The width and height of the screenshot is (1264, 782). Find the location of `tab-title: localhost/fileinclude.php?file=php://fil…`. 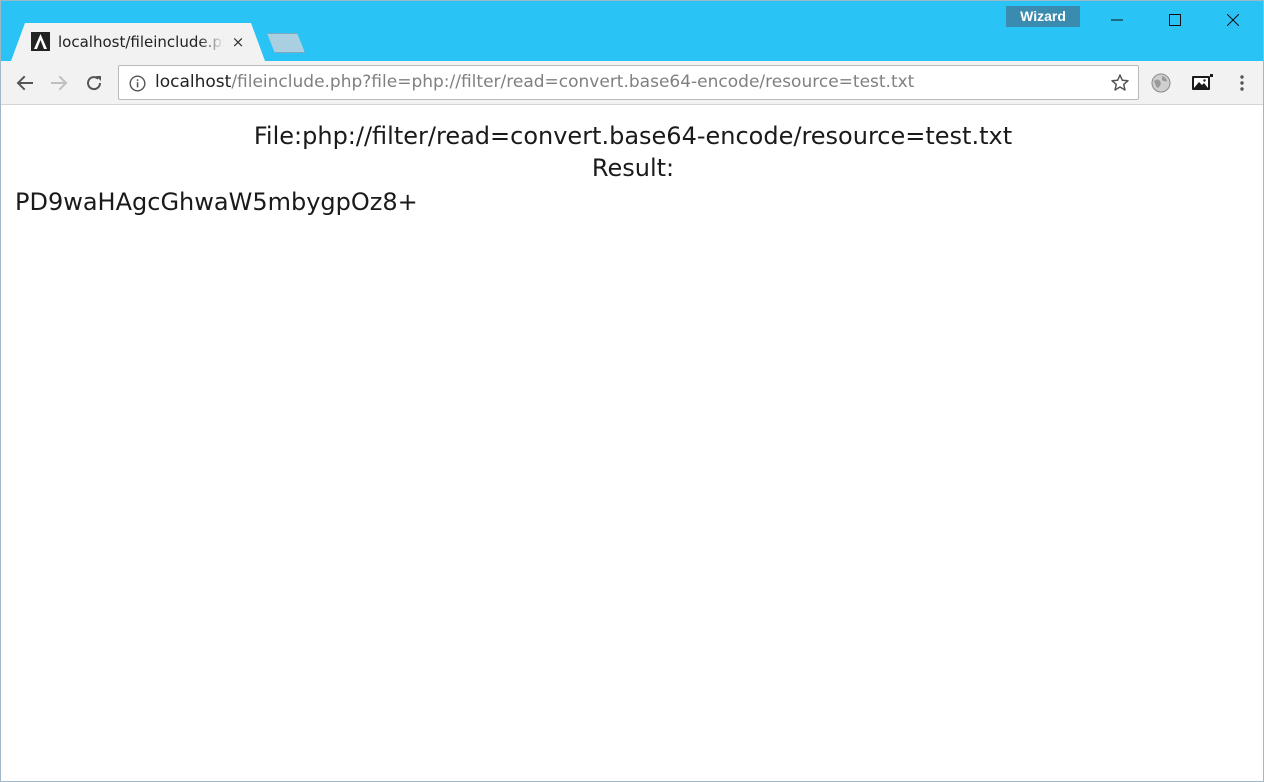

tab-title: localhost/fileinclude.php?file=php://fil… is located at coordinates (141, 42).